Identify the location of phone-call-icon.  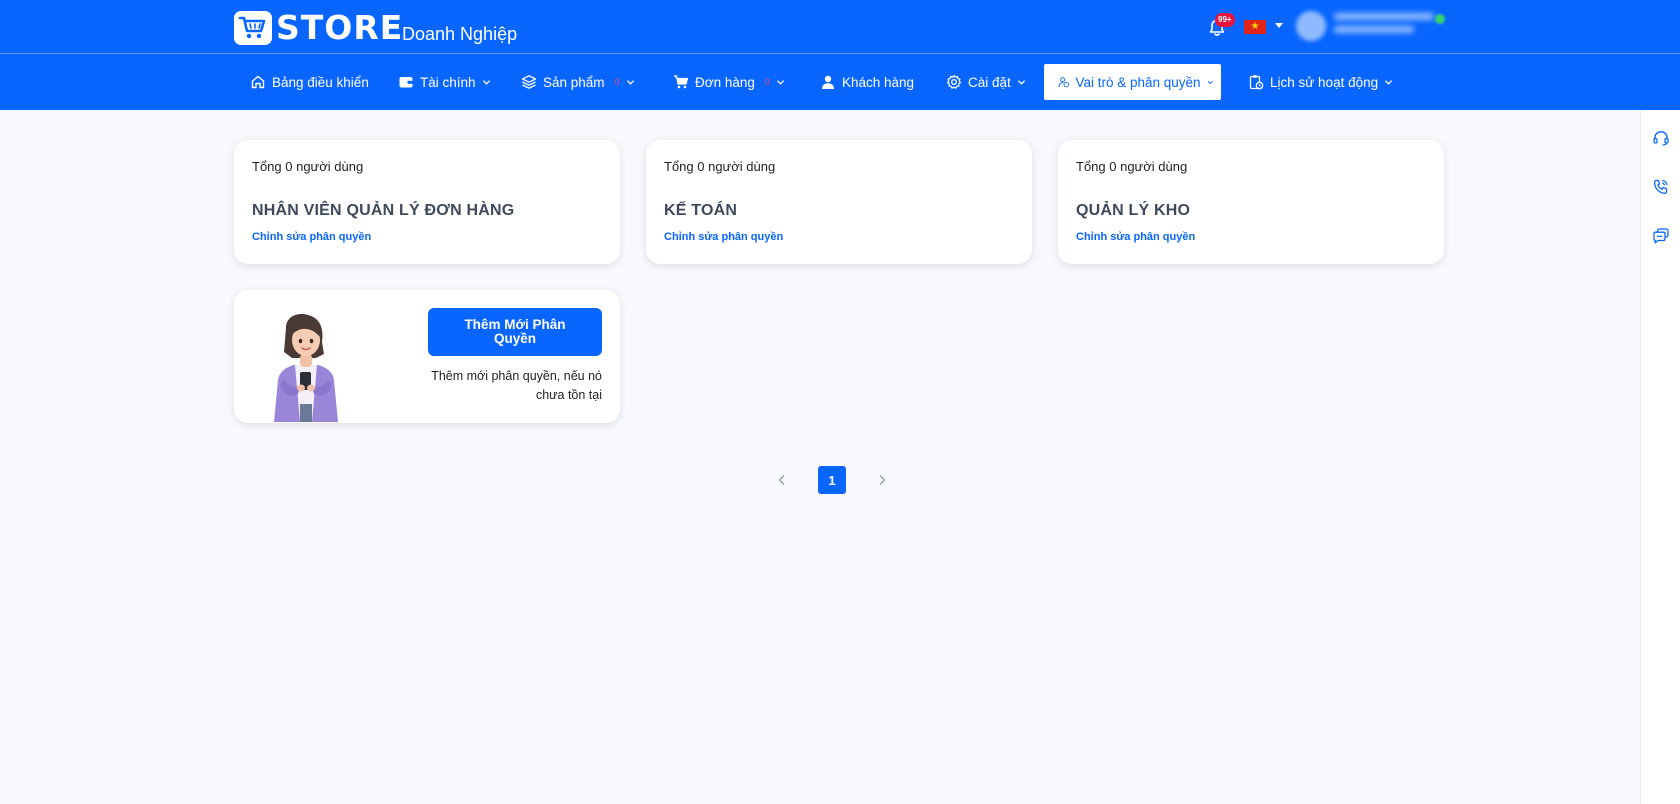
(1661, 187).